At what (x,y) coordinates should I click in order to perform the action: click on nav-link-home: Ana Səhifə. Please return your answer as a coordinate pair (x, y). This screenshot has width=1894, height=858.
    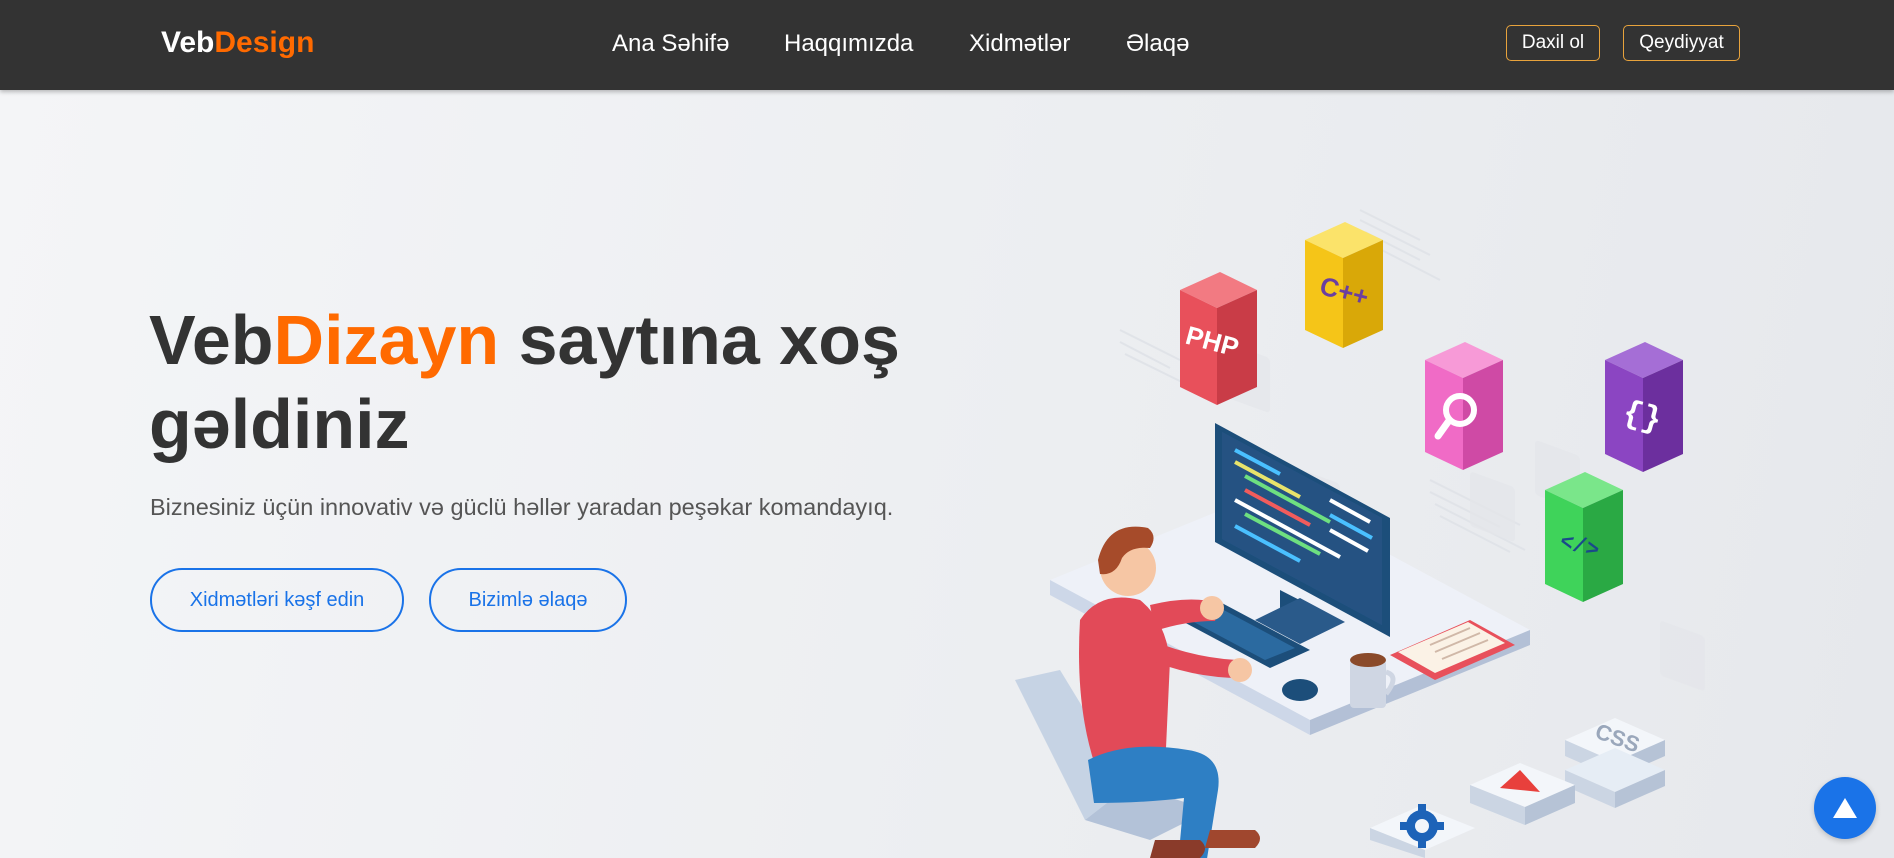
    Looking at the image, I should click on (670, 44).